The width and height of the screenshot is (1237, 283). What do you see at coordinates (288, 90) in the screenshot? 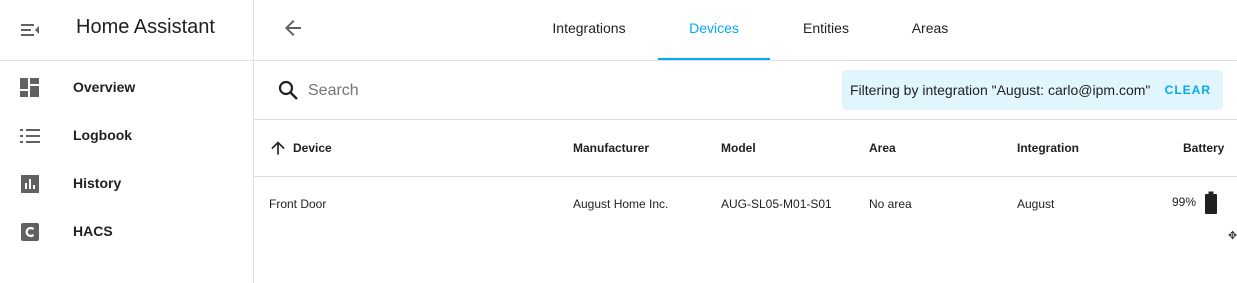
I see `search-icon` at bounding box center [288, 90].